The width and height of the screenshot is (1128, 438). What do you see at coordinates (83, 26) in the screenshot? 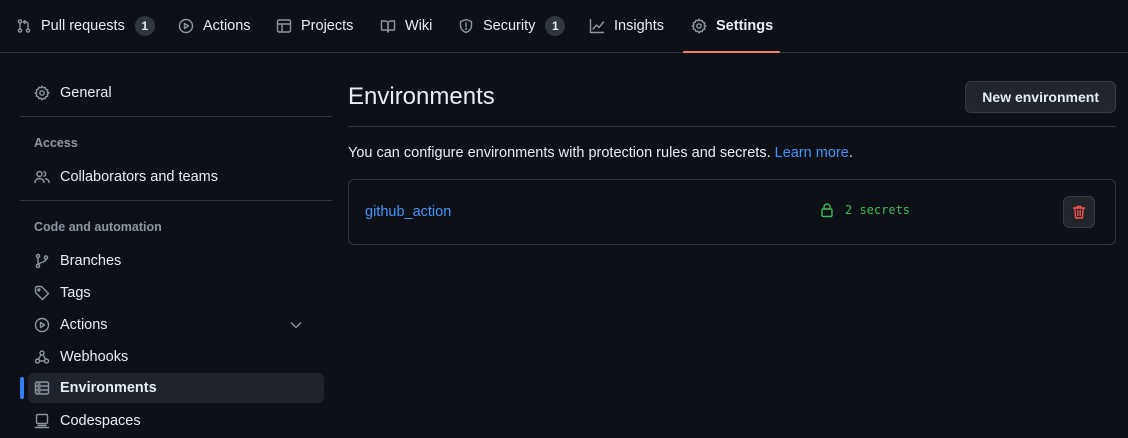
I see `tab-label: Pull requests` at bounding box center [83, 26].